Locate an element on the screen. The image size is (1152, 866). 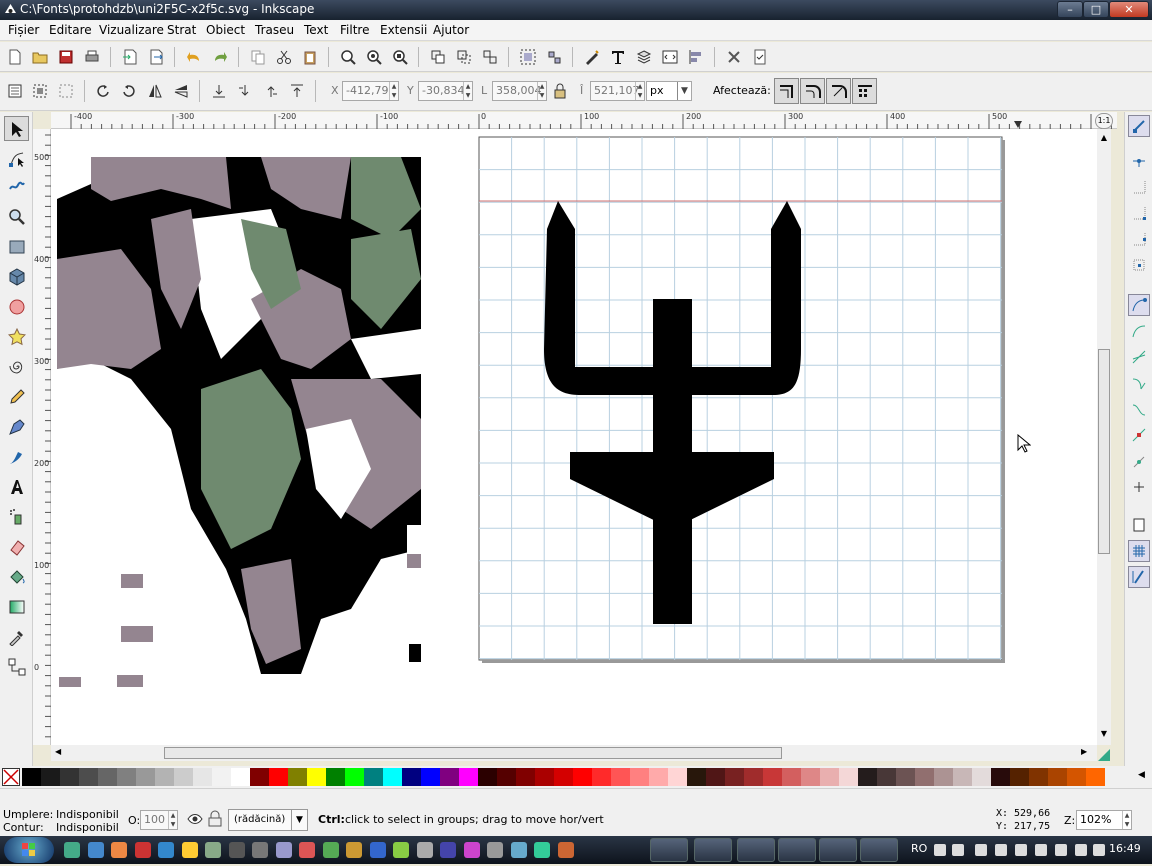
unit-select: px ▼ is located at coordinates (669, 91).